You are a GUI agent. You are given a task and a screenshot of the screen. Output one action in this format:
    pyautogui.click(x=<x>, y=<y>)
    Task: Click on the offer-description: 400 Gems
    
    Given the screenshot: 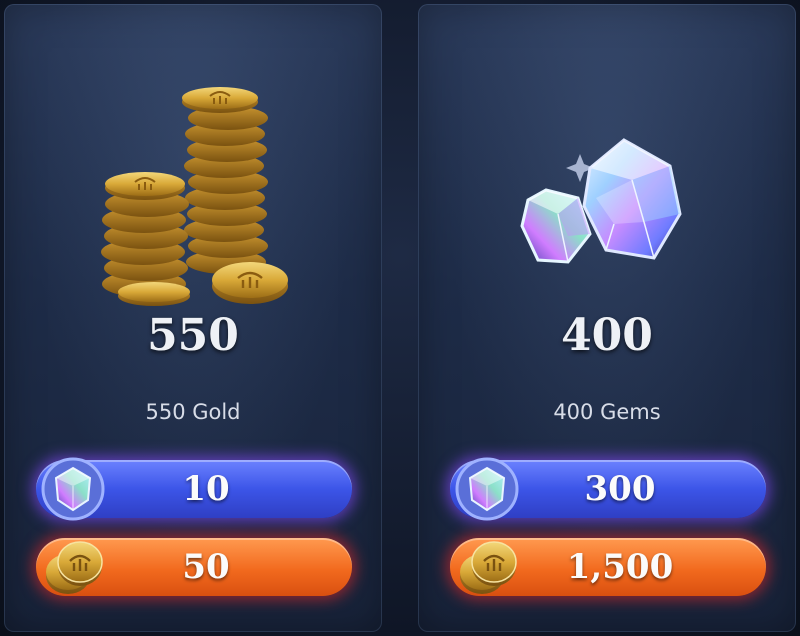 What is the action you would take?
    pyautogui.click(x=607, y=412)
    